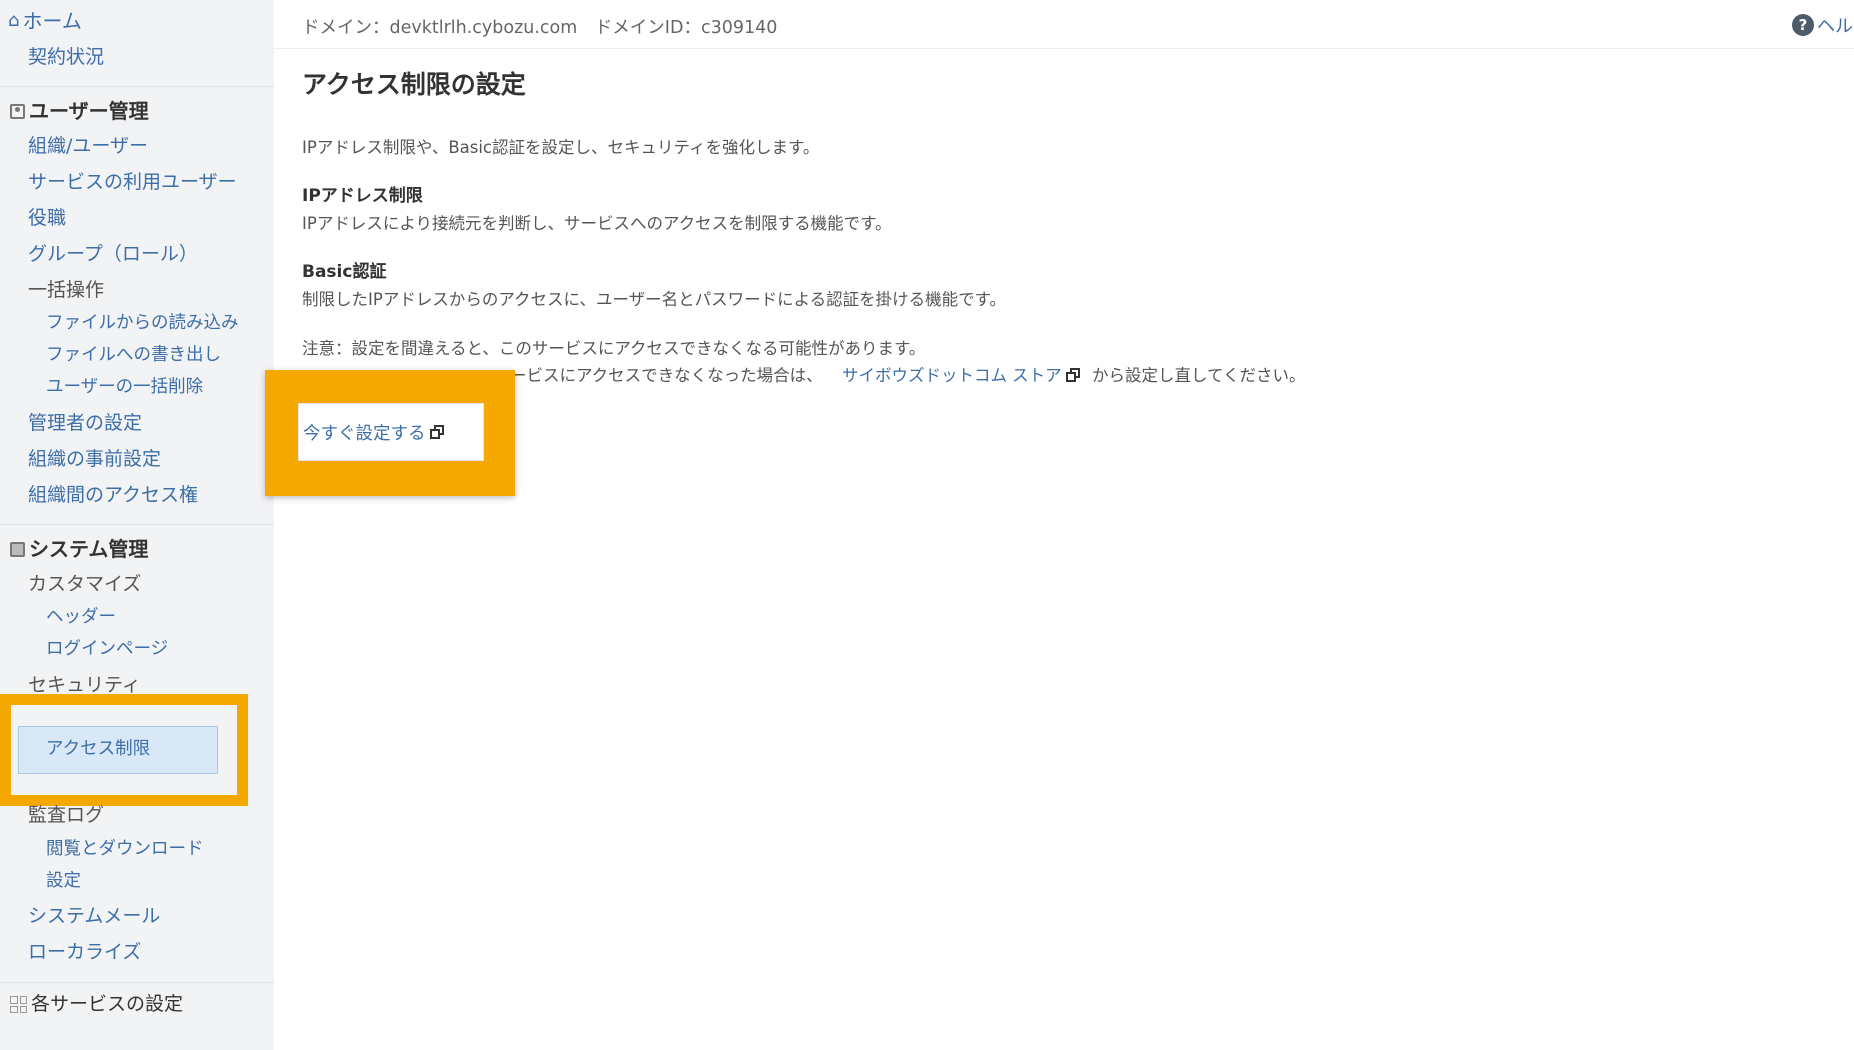 This screenshot has width=1854, height=1050. I want to click on section-title: ユーザー管理, so click(89, 111).